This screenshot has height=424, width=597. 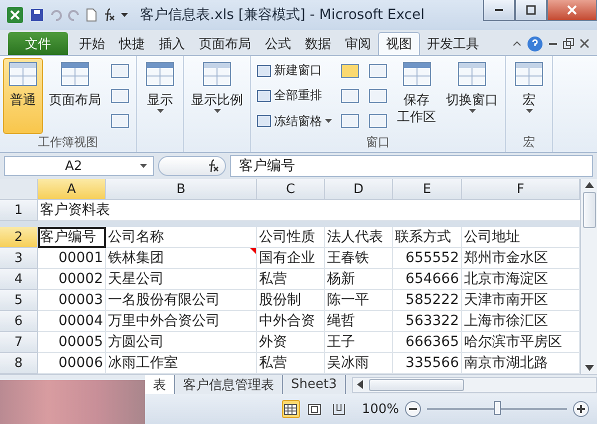 What do you see at coordinates (181, 258) in the screenshot?
I see `table-cell: 铁林集团` at bounding box center [181, 258].